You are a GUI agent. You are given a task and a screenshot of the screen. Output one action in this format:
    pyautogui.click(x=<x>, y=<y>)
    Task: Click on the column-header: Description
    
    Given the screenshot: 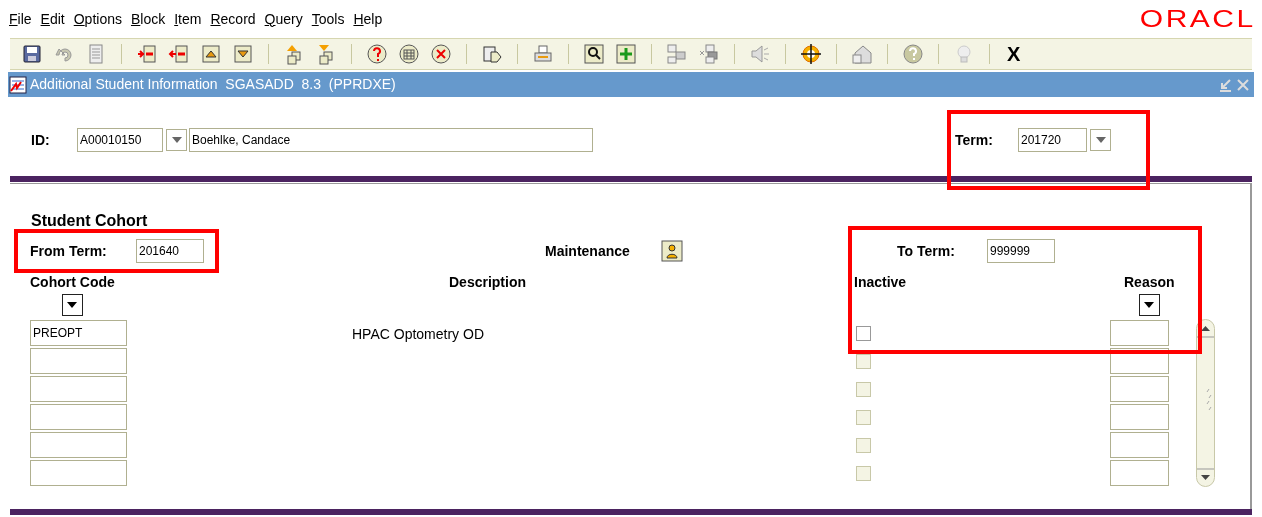 What is the action you would take?
    pyautogui.click(x=487, y=282)
    